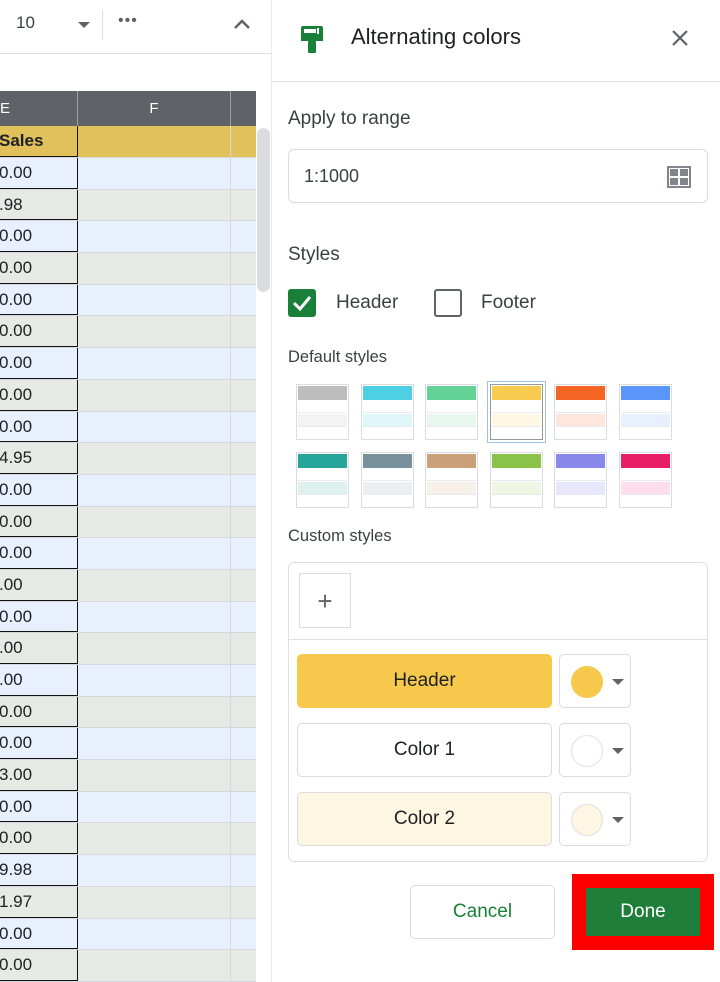 Image resolution: width=720 pixels, height=982 pixels. What do you see at coordinates (424, 681) in the screenshot?
I see `header-color-button: Header` at bounding box center [424, 681].